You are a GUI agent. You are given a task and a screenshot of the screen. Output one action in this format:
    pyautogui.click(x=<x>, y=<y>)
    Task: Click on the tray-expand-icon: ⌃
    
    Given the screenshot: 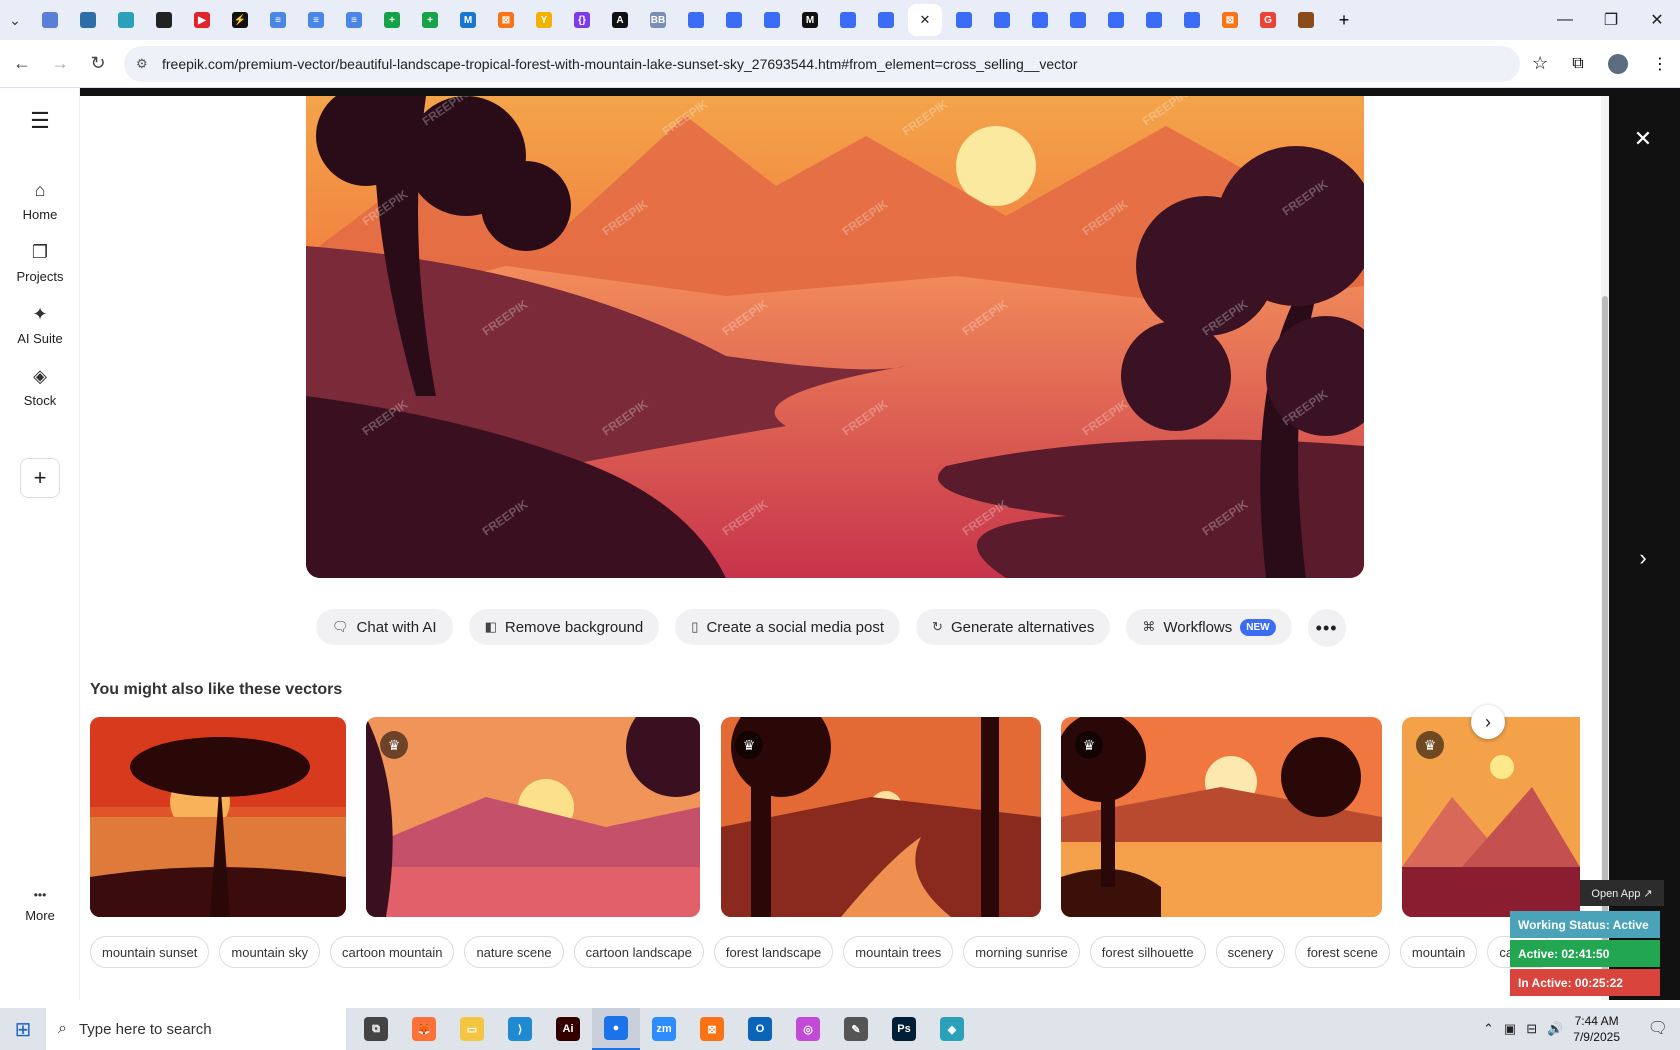 What is the action you would take?
    pyautogui.click(x=1488, y=1029)
    